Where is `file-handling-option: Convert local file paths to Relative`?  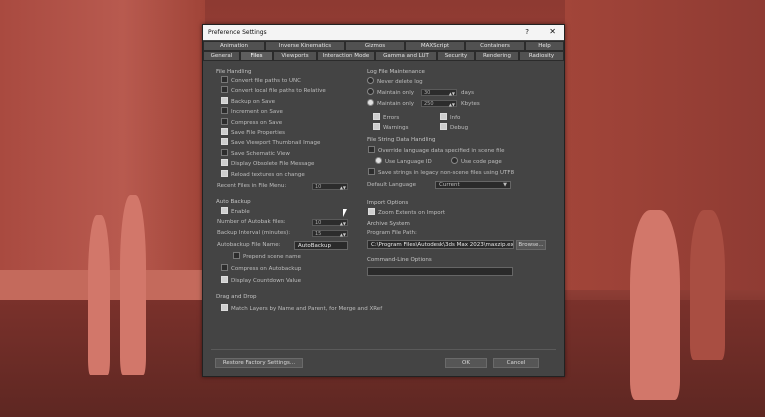 file-handling-option: Convert local file paths to Relative is located at coordinates (273, 90).